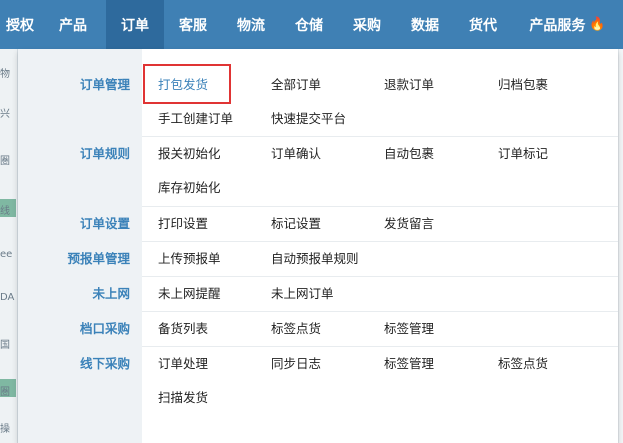 This screenshot has height=443, width=623. Describe the element at coordinates (6, 254) in the screenshot. I see `background-fragment: ee` at that location.